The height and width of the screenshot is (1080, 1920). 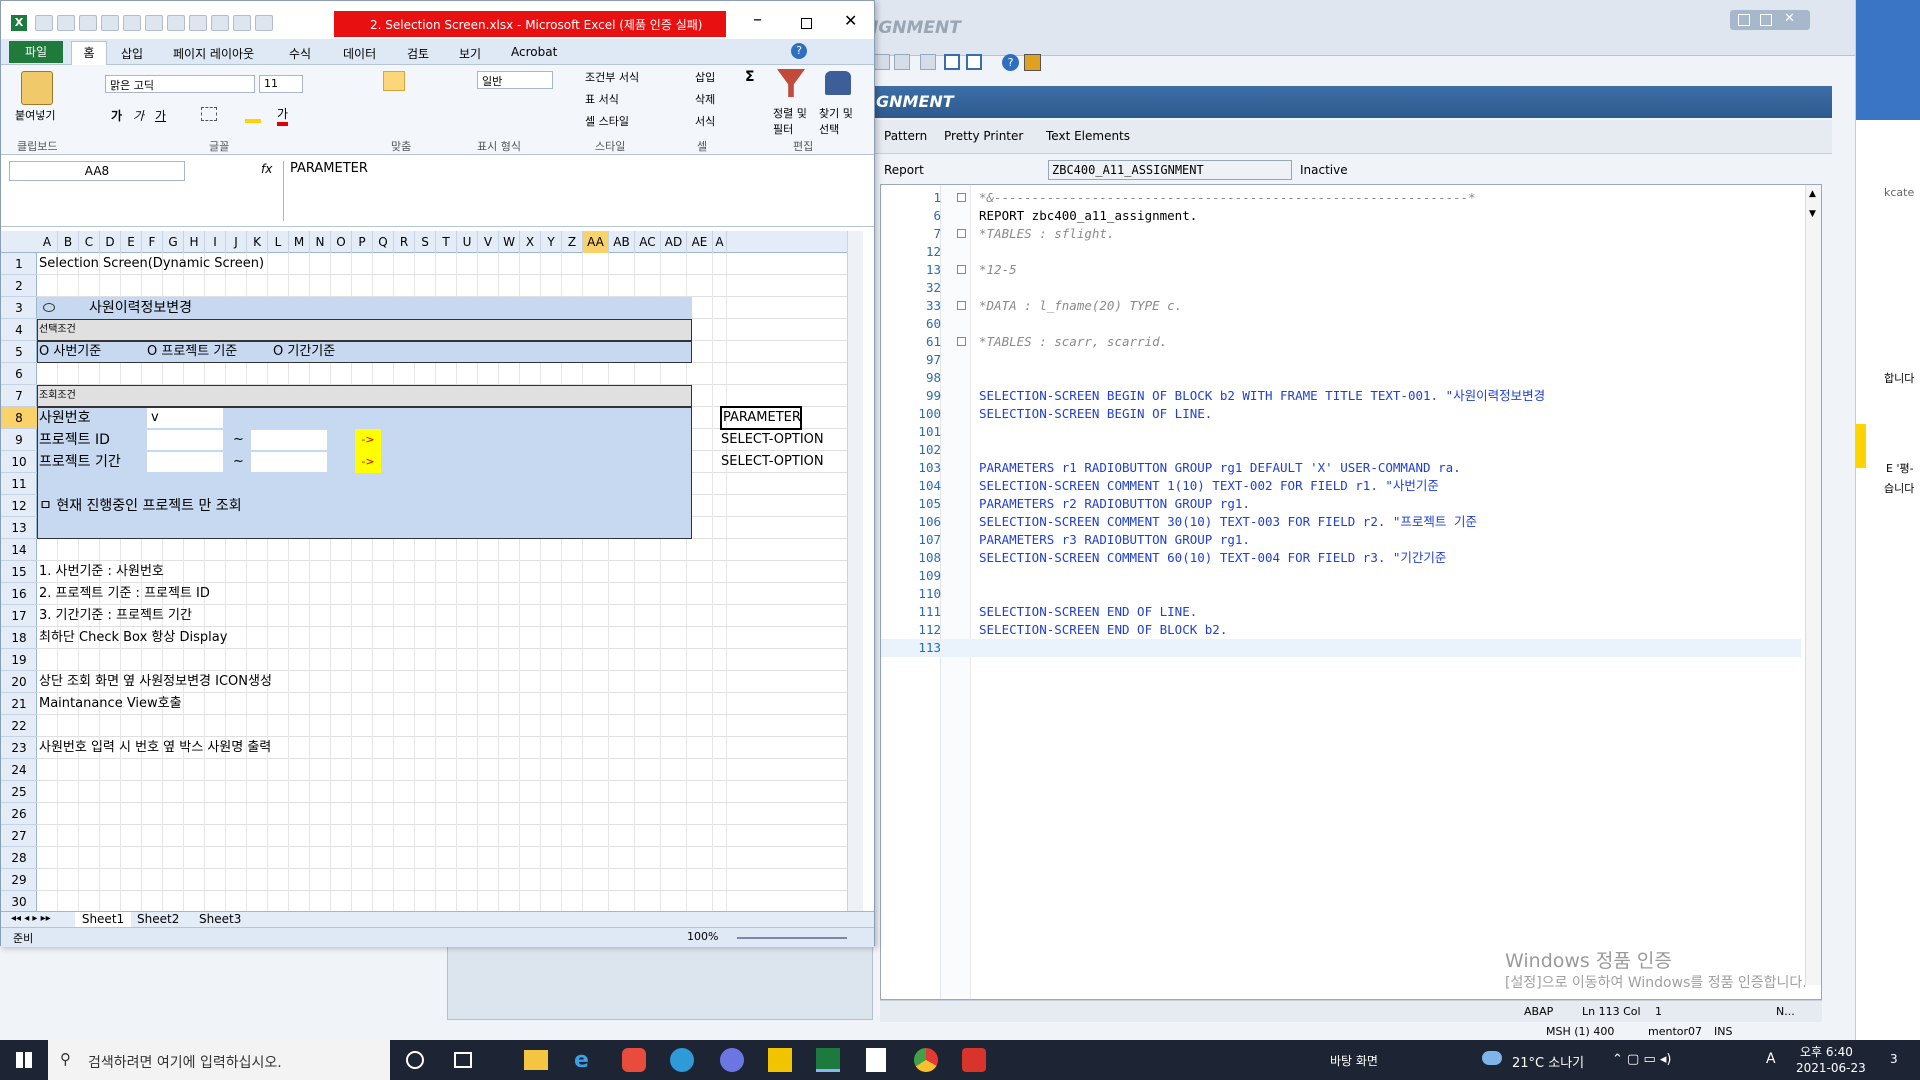 I want to click on tab-acrobat: Acrobat, so click(x=534, y=52).